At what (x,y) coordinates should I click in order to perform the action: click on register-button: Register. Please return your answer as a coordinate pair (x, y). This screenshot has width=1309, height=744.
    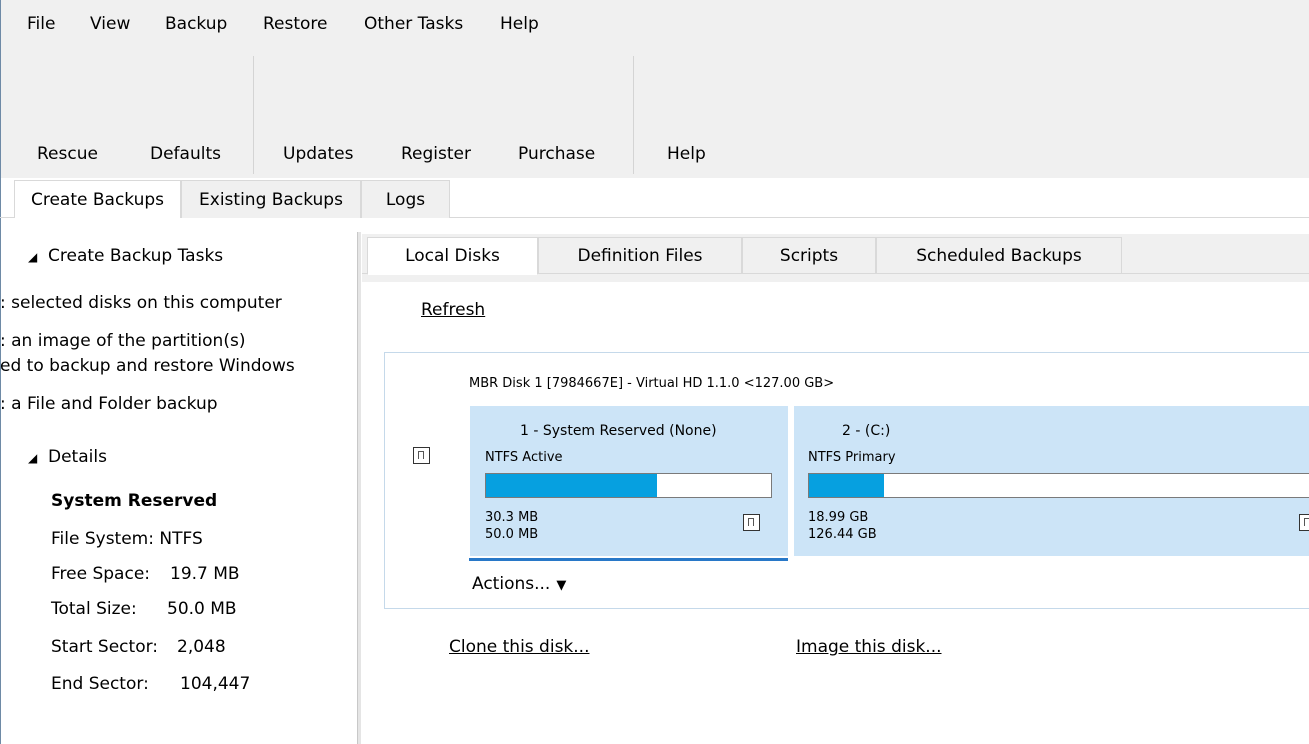
    Looking at the image, I should click on (436, 154).